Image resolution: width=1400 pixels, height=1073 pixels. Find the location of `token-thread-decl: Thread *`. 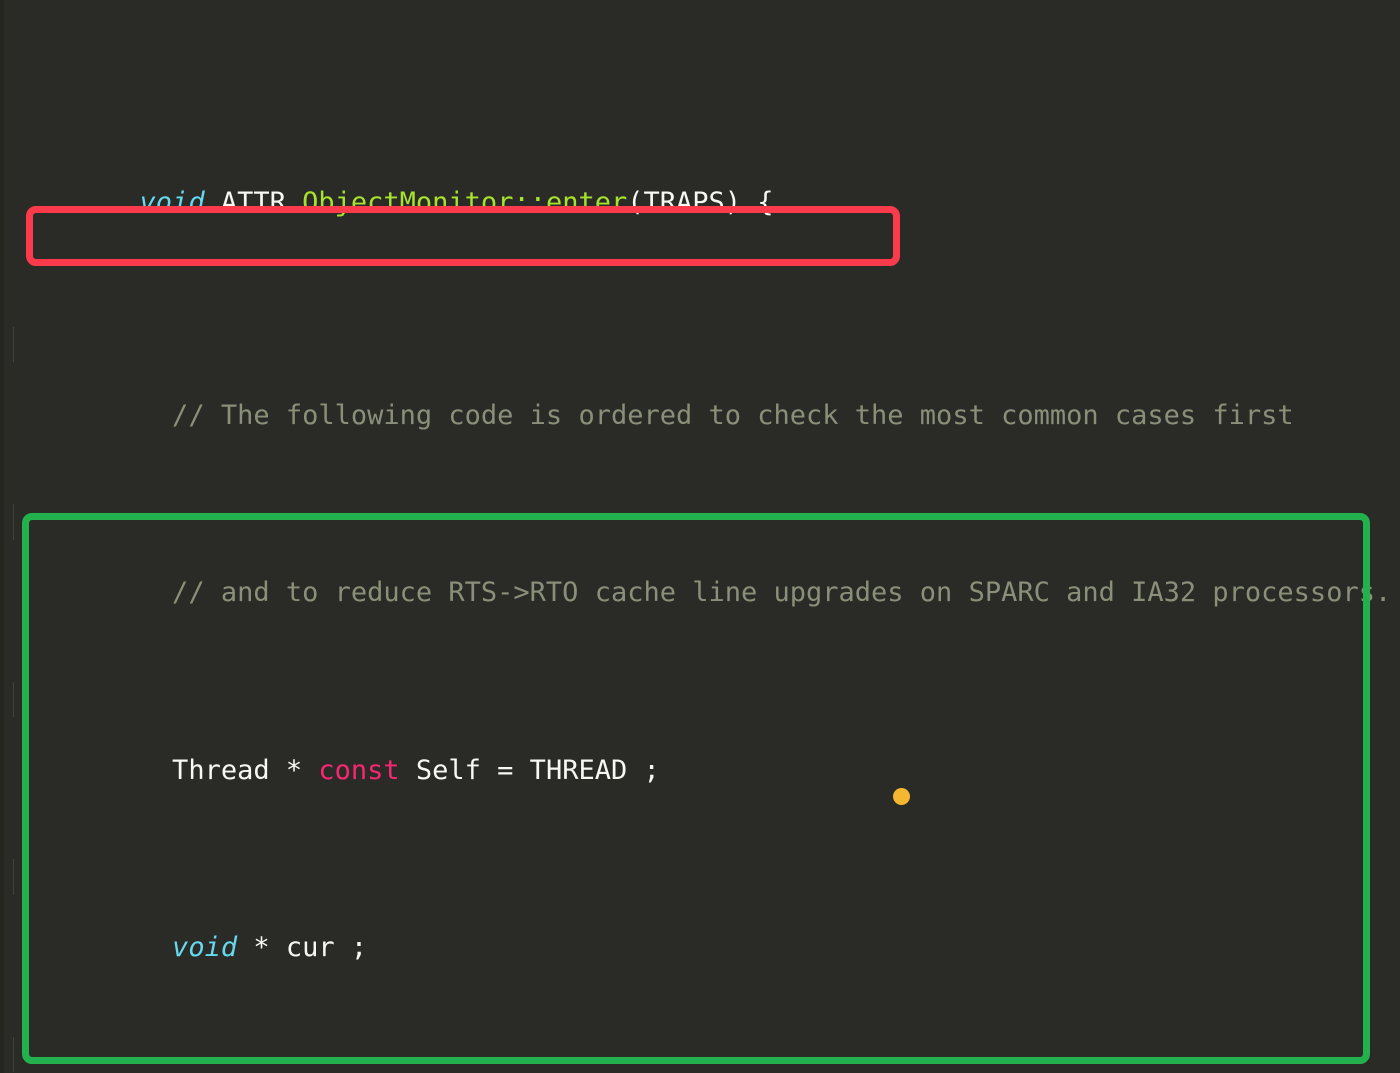

token-thread-decl: Thread * is located at coordinates (229, 770).